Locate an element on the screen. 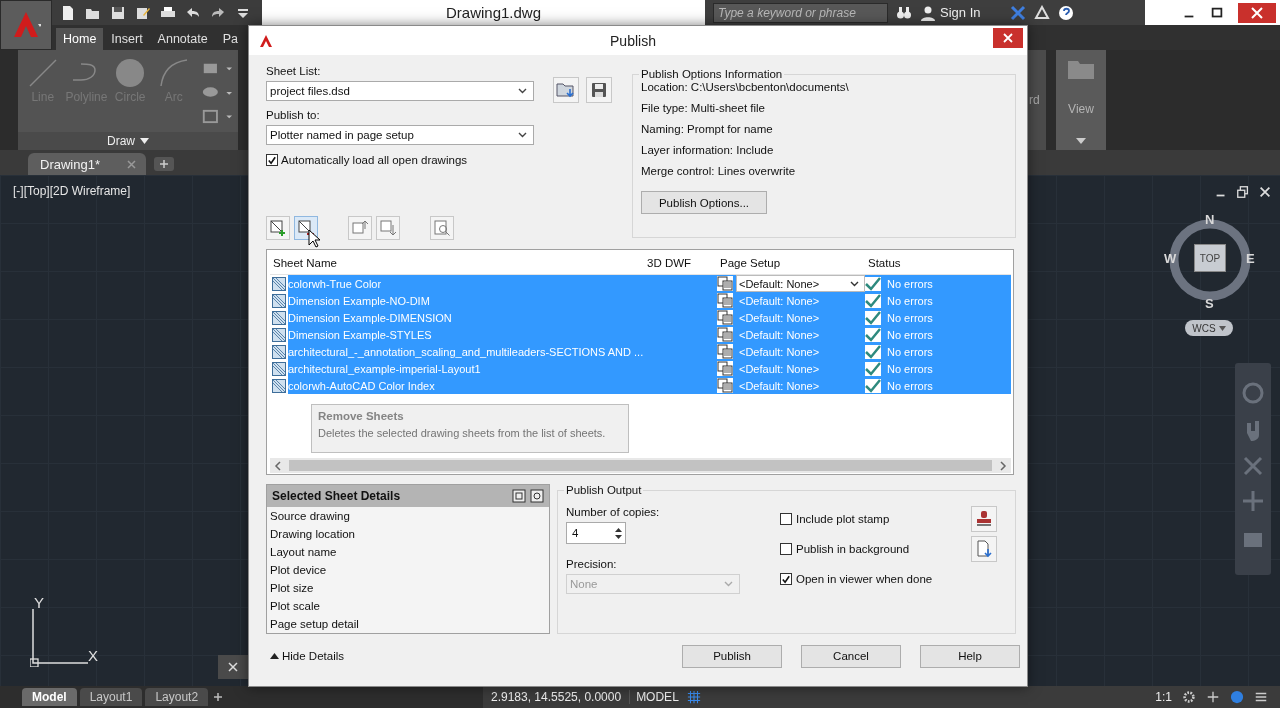  plot-stamp-button is located at coordinates (984, 519).